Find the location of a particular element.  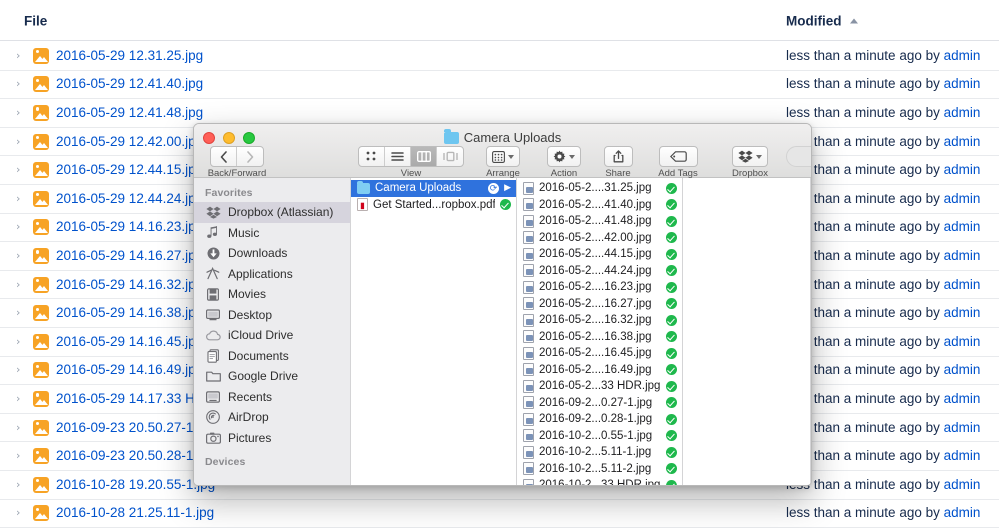

sidebar-item-documents: Documents is located at coordinates (272, 356).